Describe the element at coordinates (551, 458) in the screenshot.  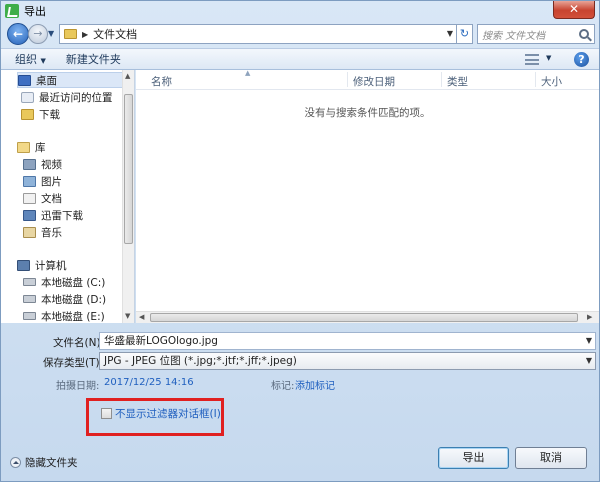
I see `cancel-button: 取消` at that location.